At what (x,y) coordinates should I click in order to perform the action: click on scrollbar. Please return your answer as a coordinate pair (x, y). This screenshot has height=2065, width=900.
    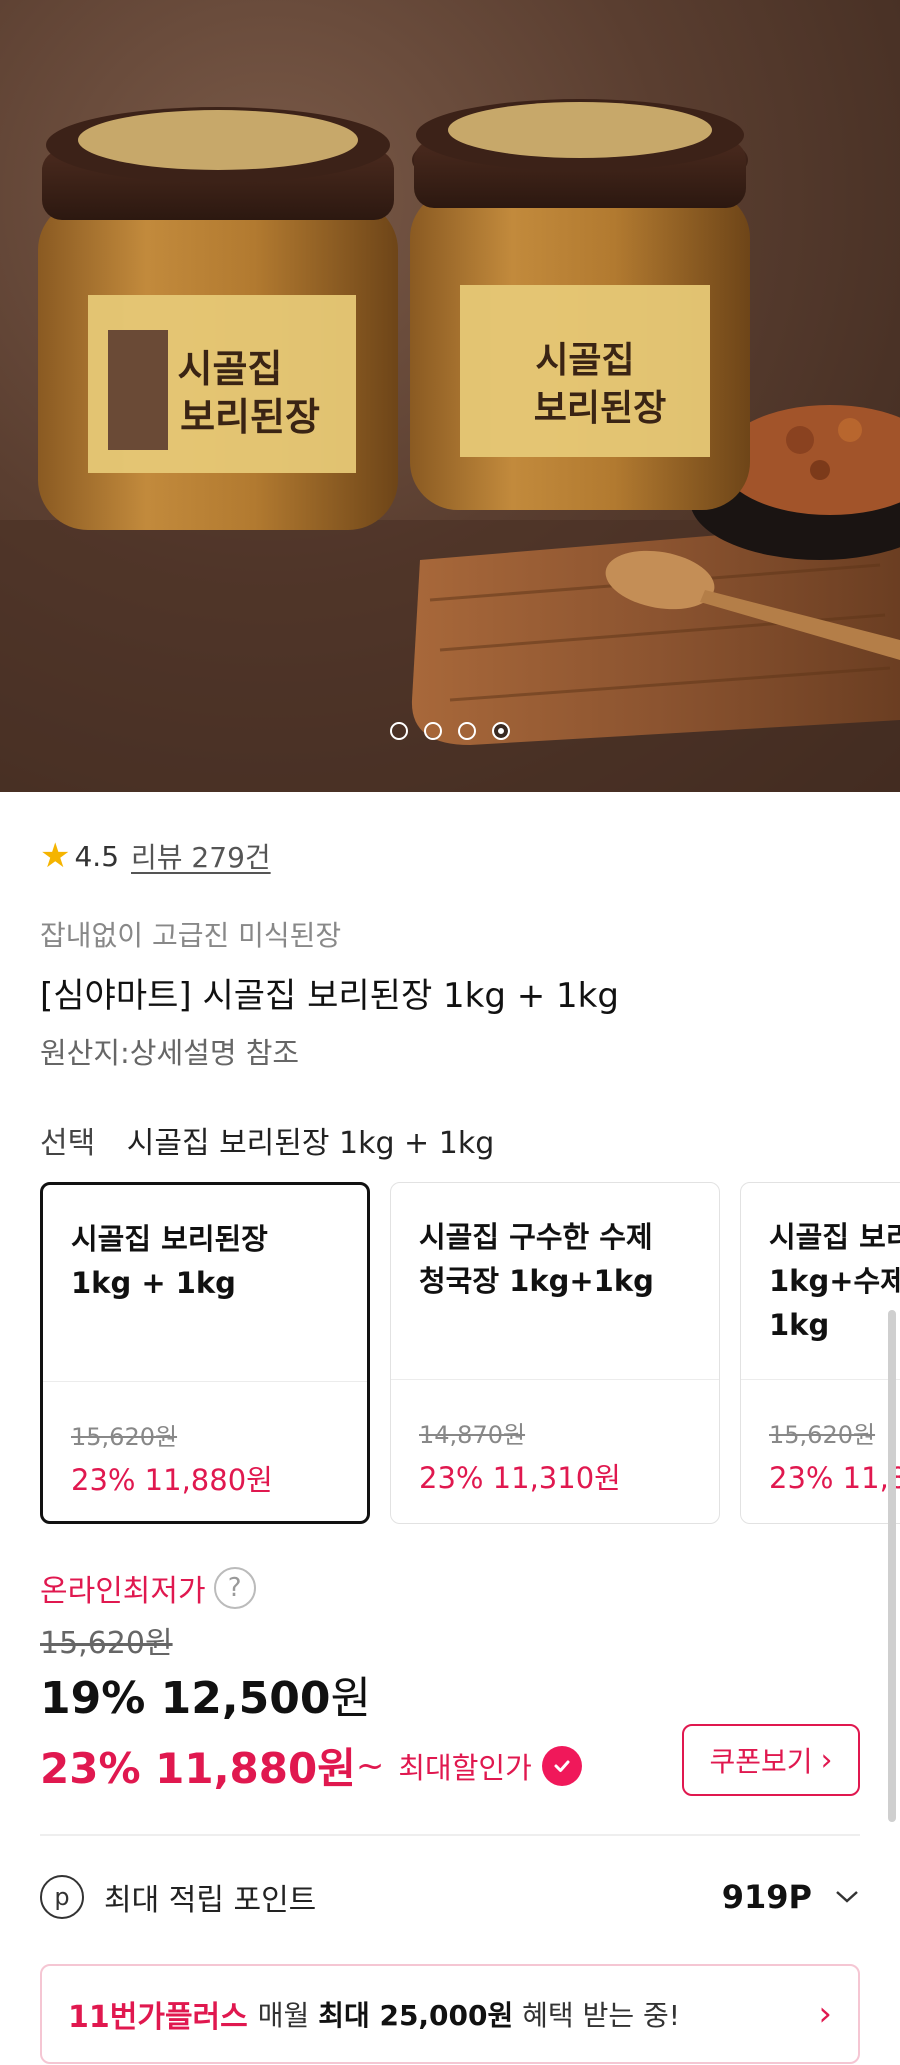
    Looking at the image, I should click on (892, 1566).